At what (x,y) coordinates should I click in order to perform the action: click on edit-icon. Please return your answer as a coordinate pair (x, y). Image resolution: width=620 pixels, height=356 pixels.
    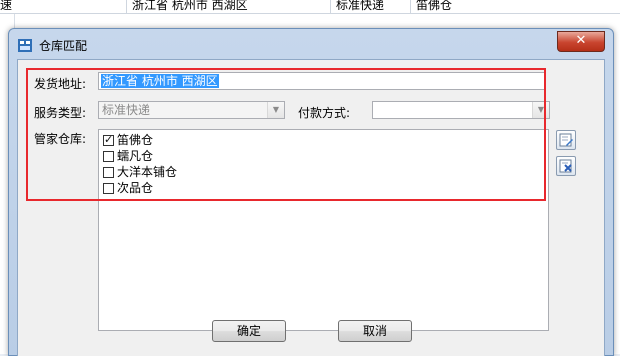
    Looking at the image, I should click on (566, 140).